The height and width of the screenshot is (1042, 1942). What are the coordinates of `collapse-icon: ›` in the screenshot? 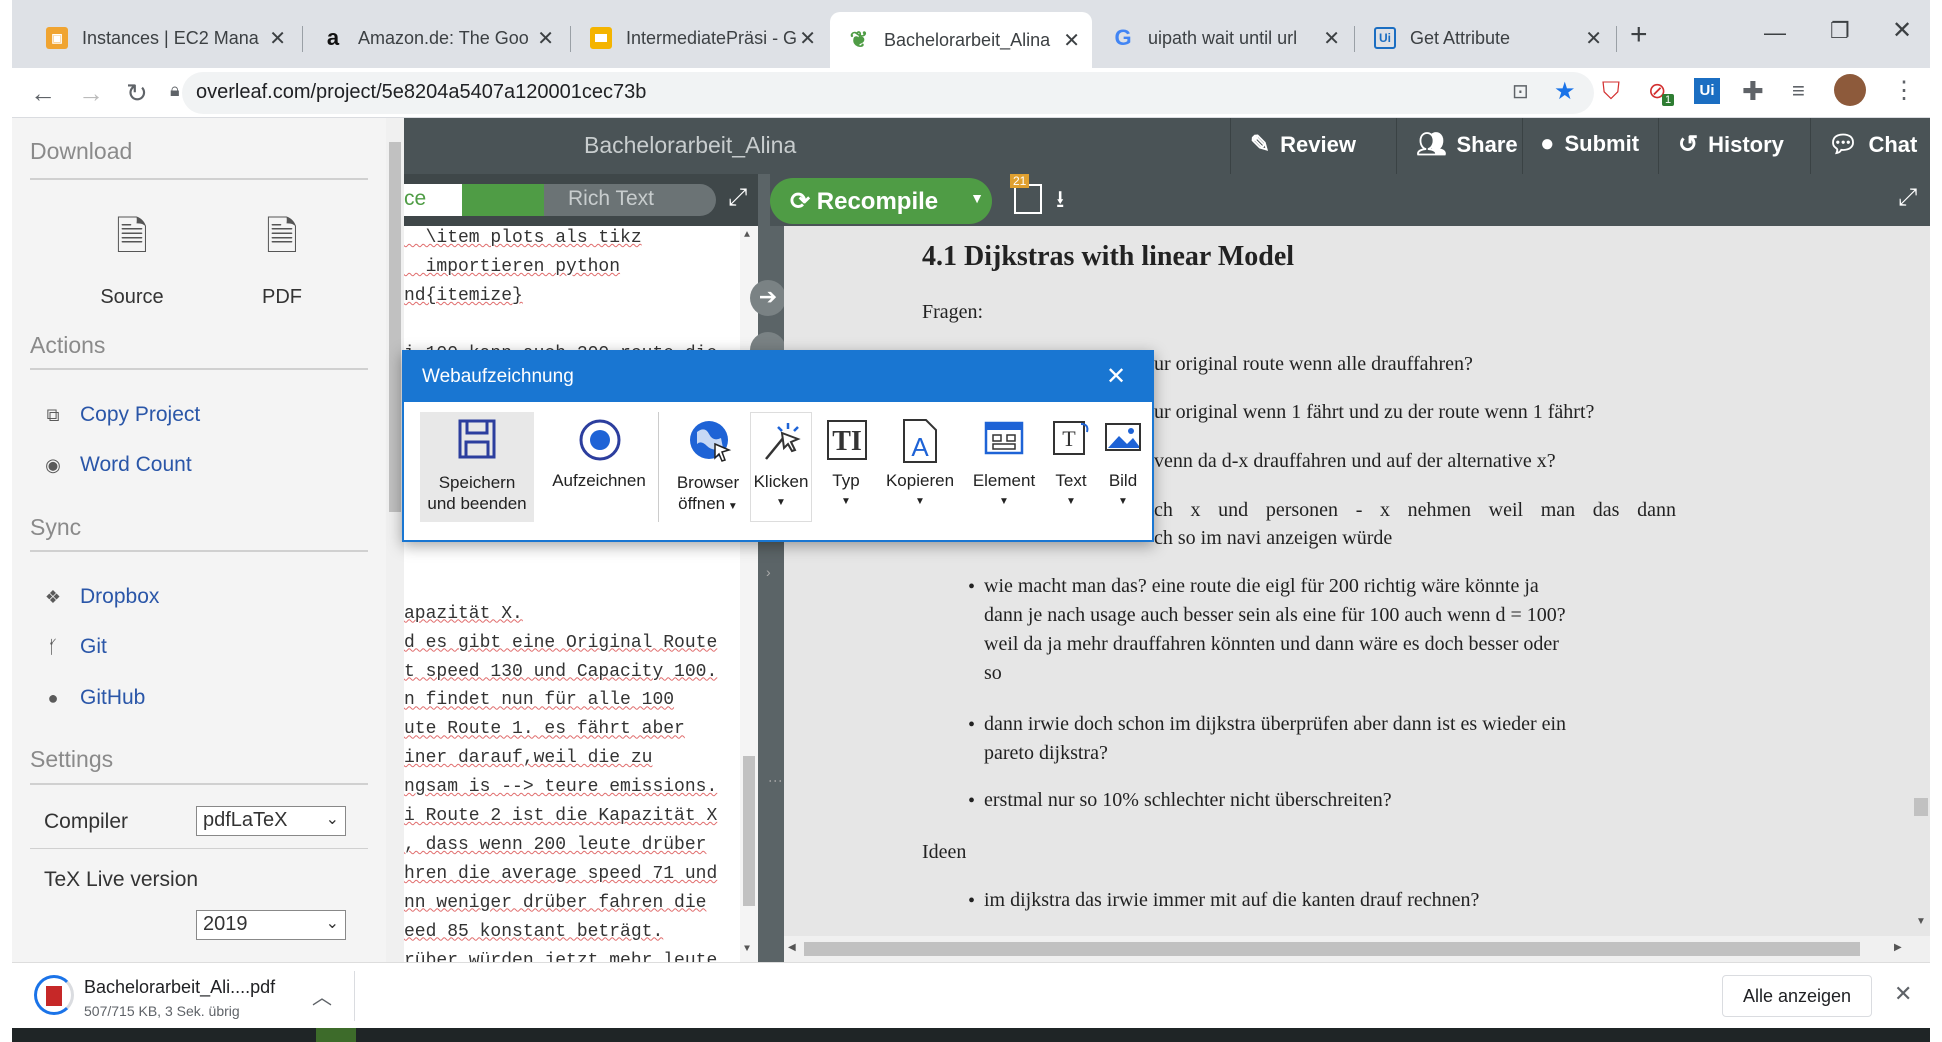 It's located at (768, 572).